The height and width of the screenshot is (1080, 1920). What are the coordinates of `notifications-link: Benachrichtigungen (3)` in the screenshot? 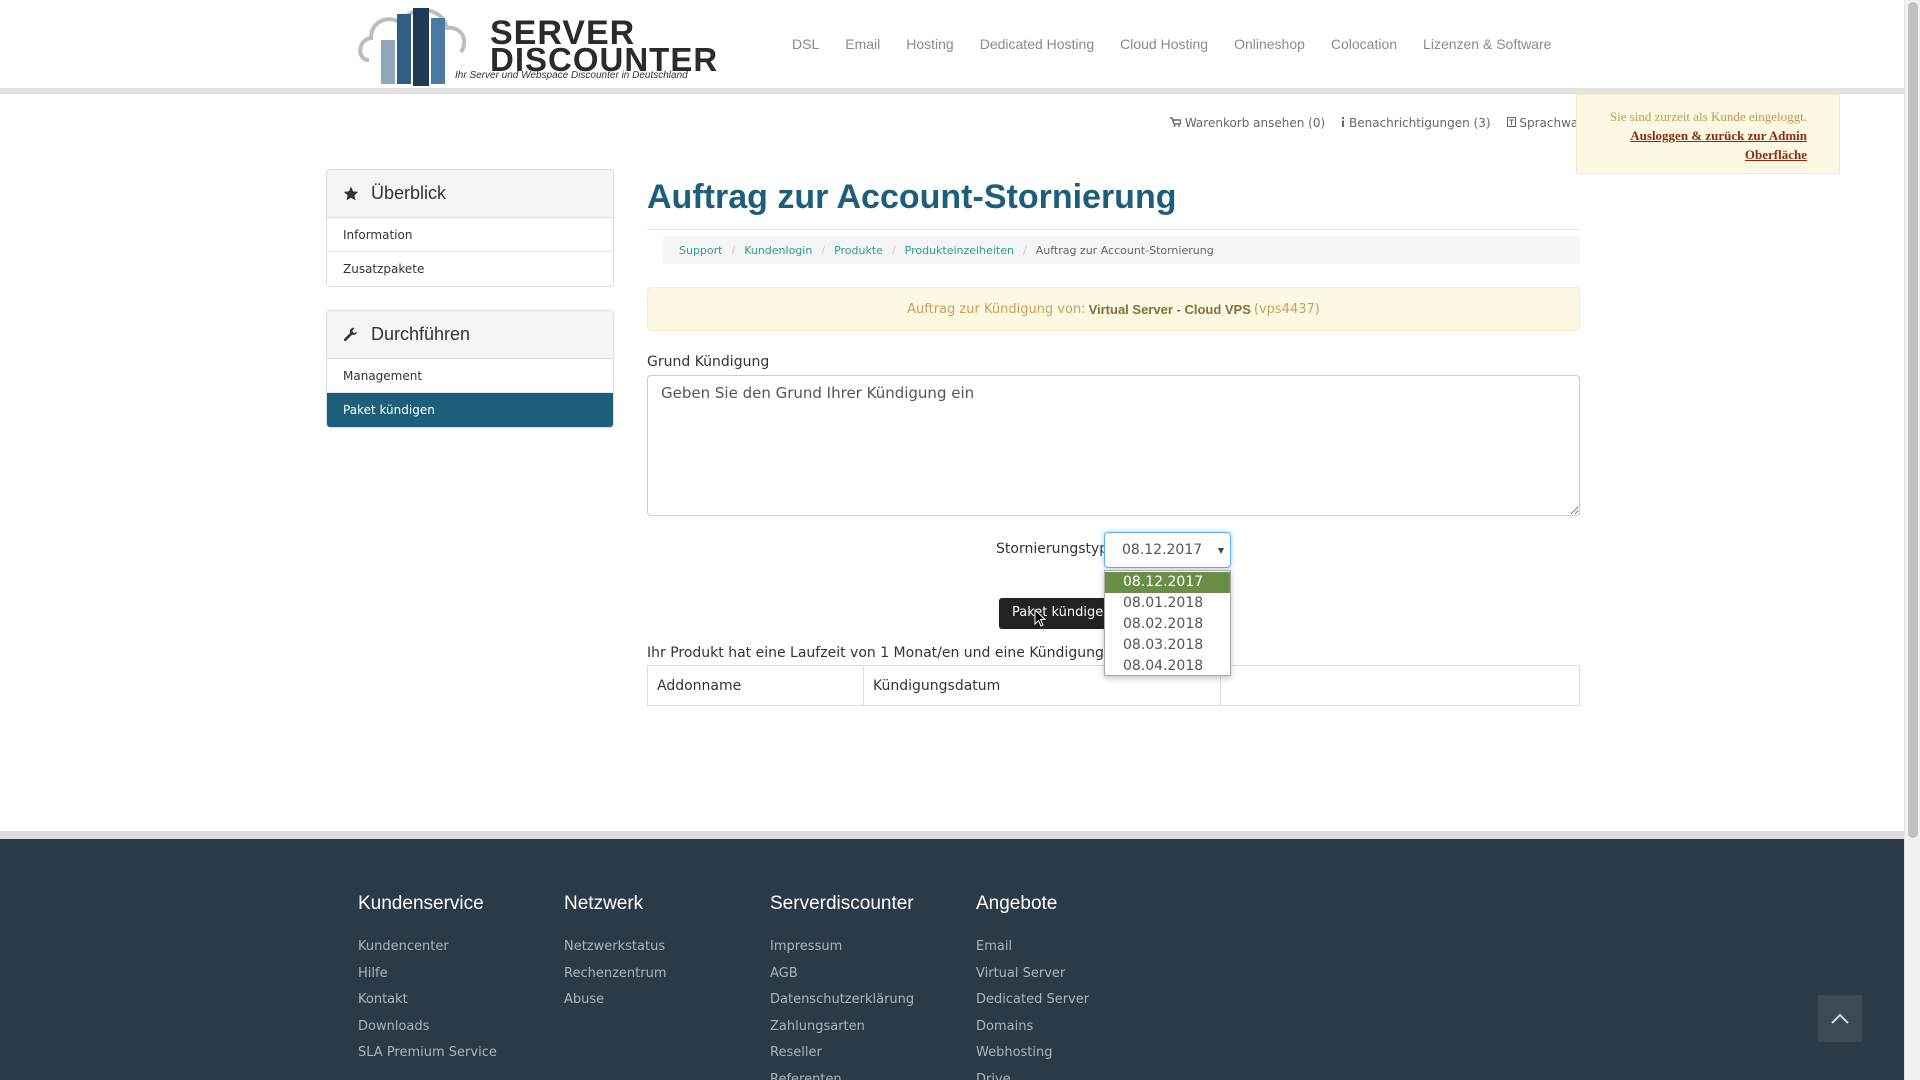 It's located at (1416, 123).